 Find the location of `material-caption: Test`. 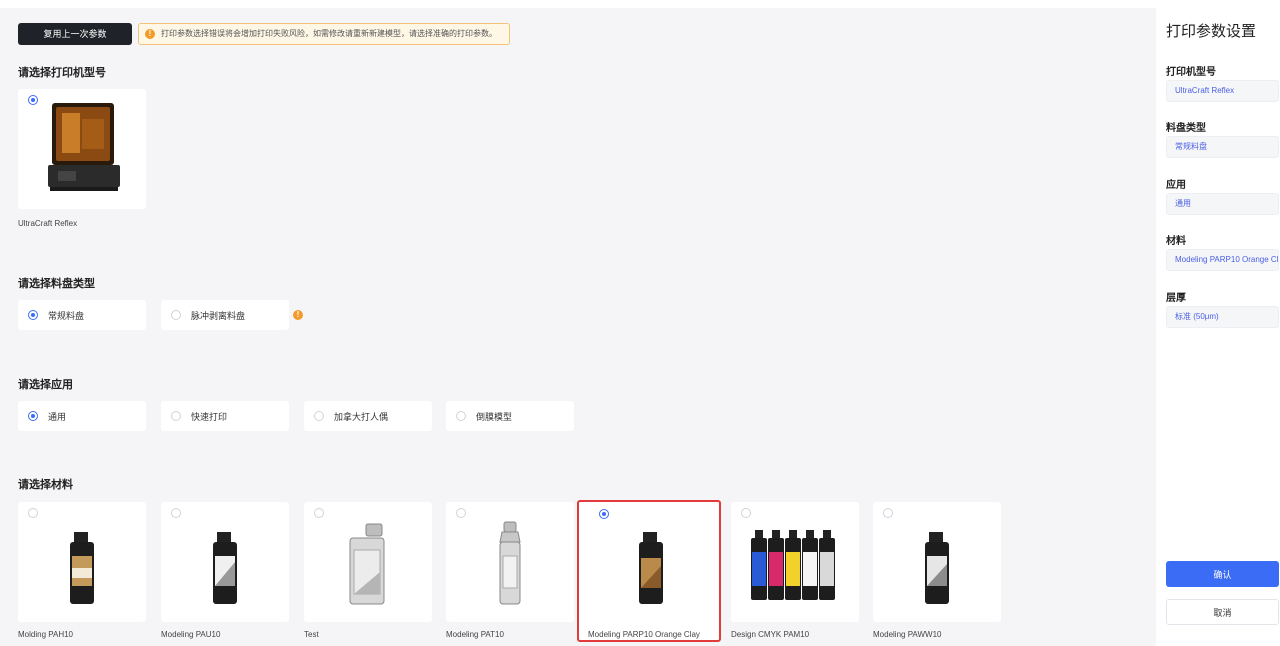

material-caption: Test is located at coordinates (311, 634).